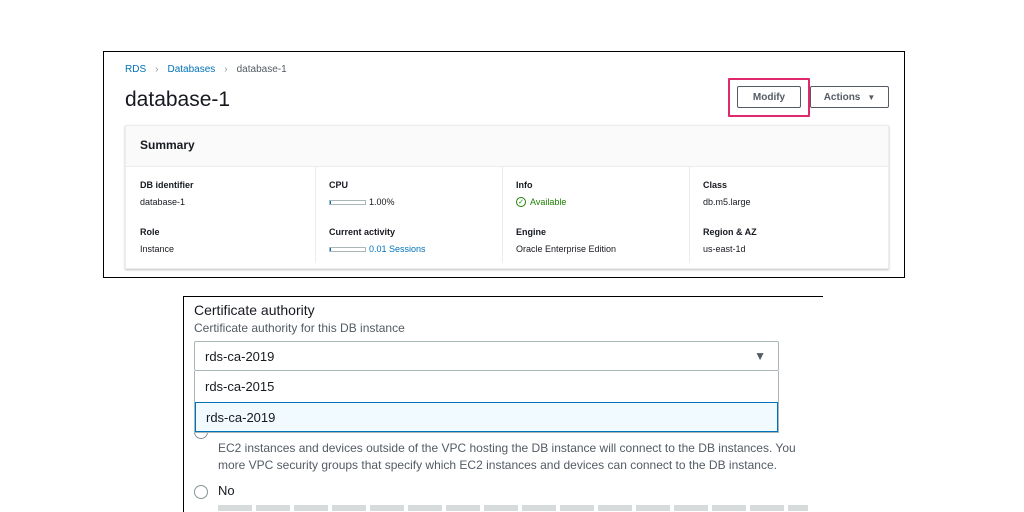 The image size is (1024, 512). I want to click on truncated-text, so click(513, 508).